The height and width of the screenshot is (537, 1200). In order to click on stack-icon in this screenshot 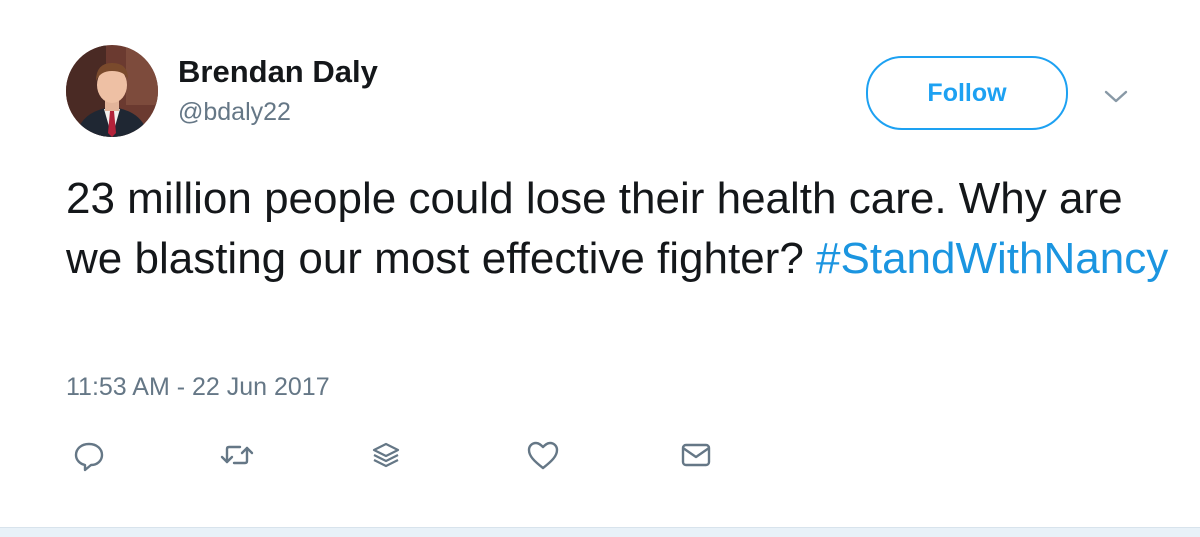, I will do `click(386, 455)`.